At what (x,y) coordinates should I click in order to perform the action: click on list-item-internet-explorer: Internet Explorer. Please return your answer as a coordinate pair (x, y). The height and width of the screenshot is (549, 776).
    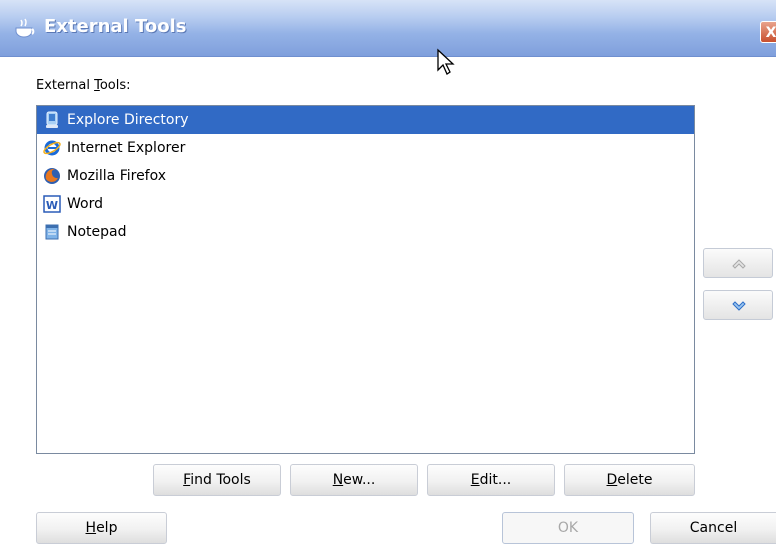
    Looking at the image, I should click on (365, 148).